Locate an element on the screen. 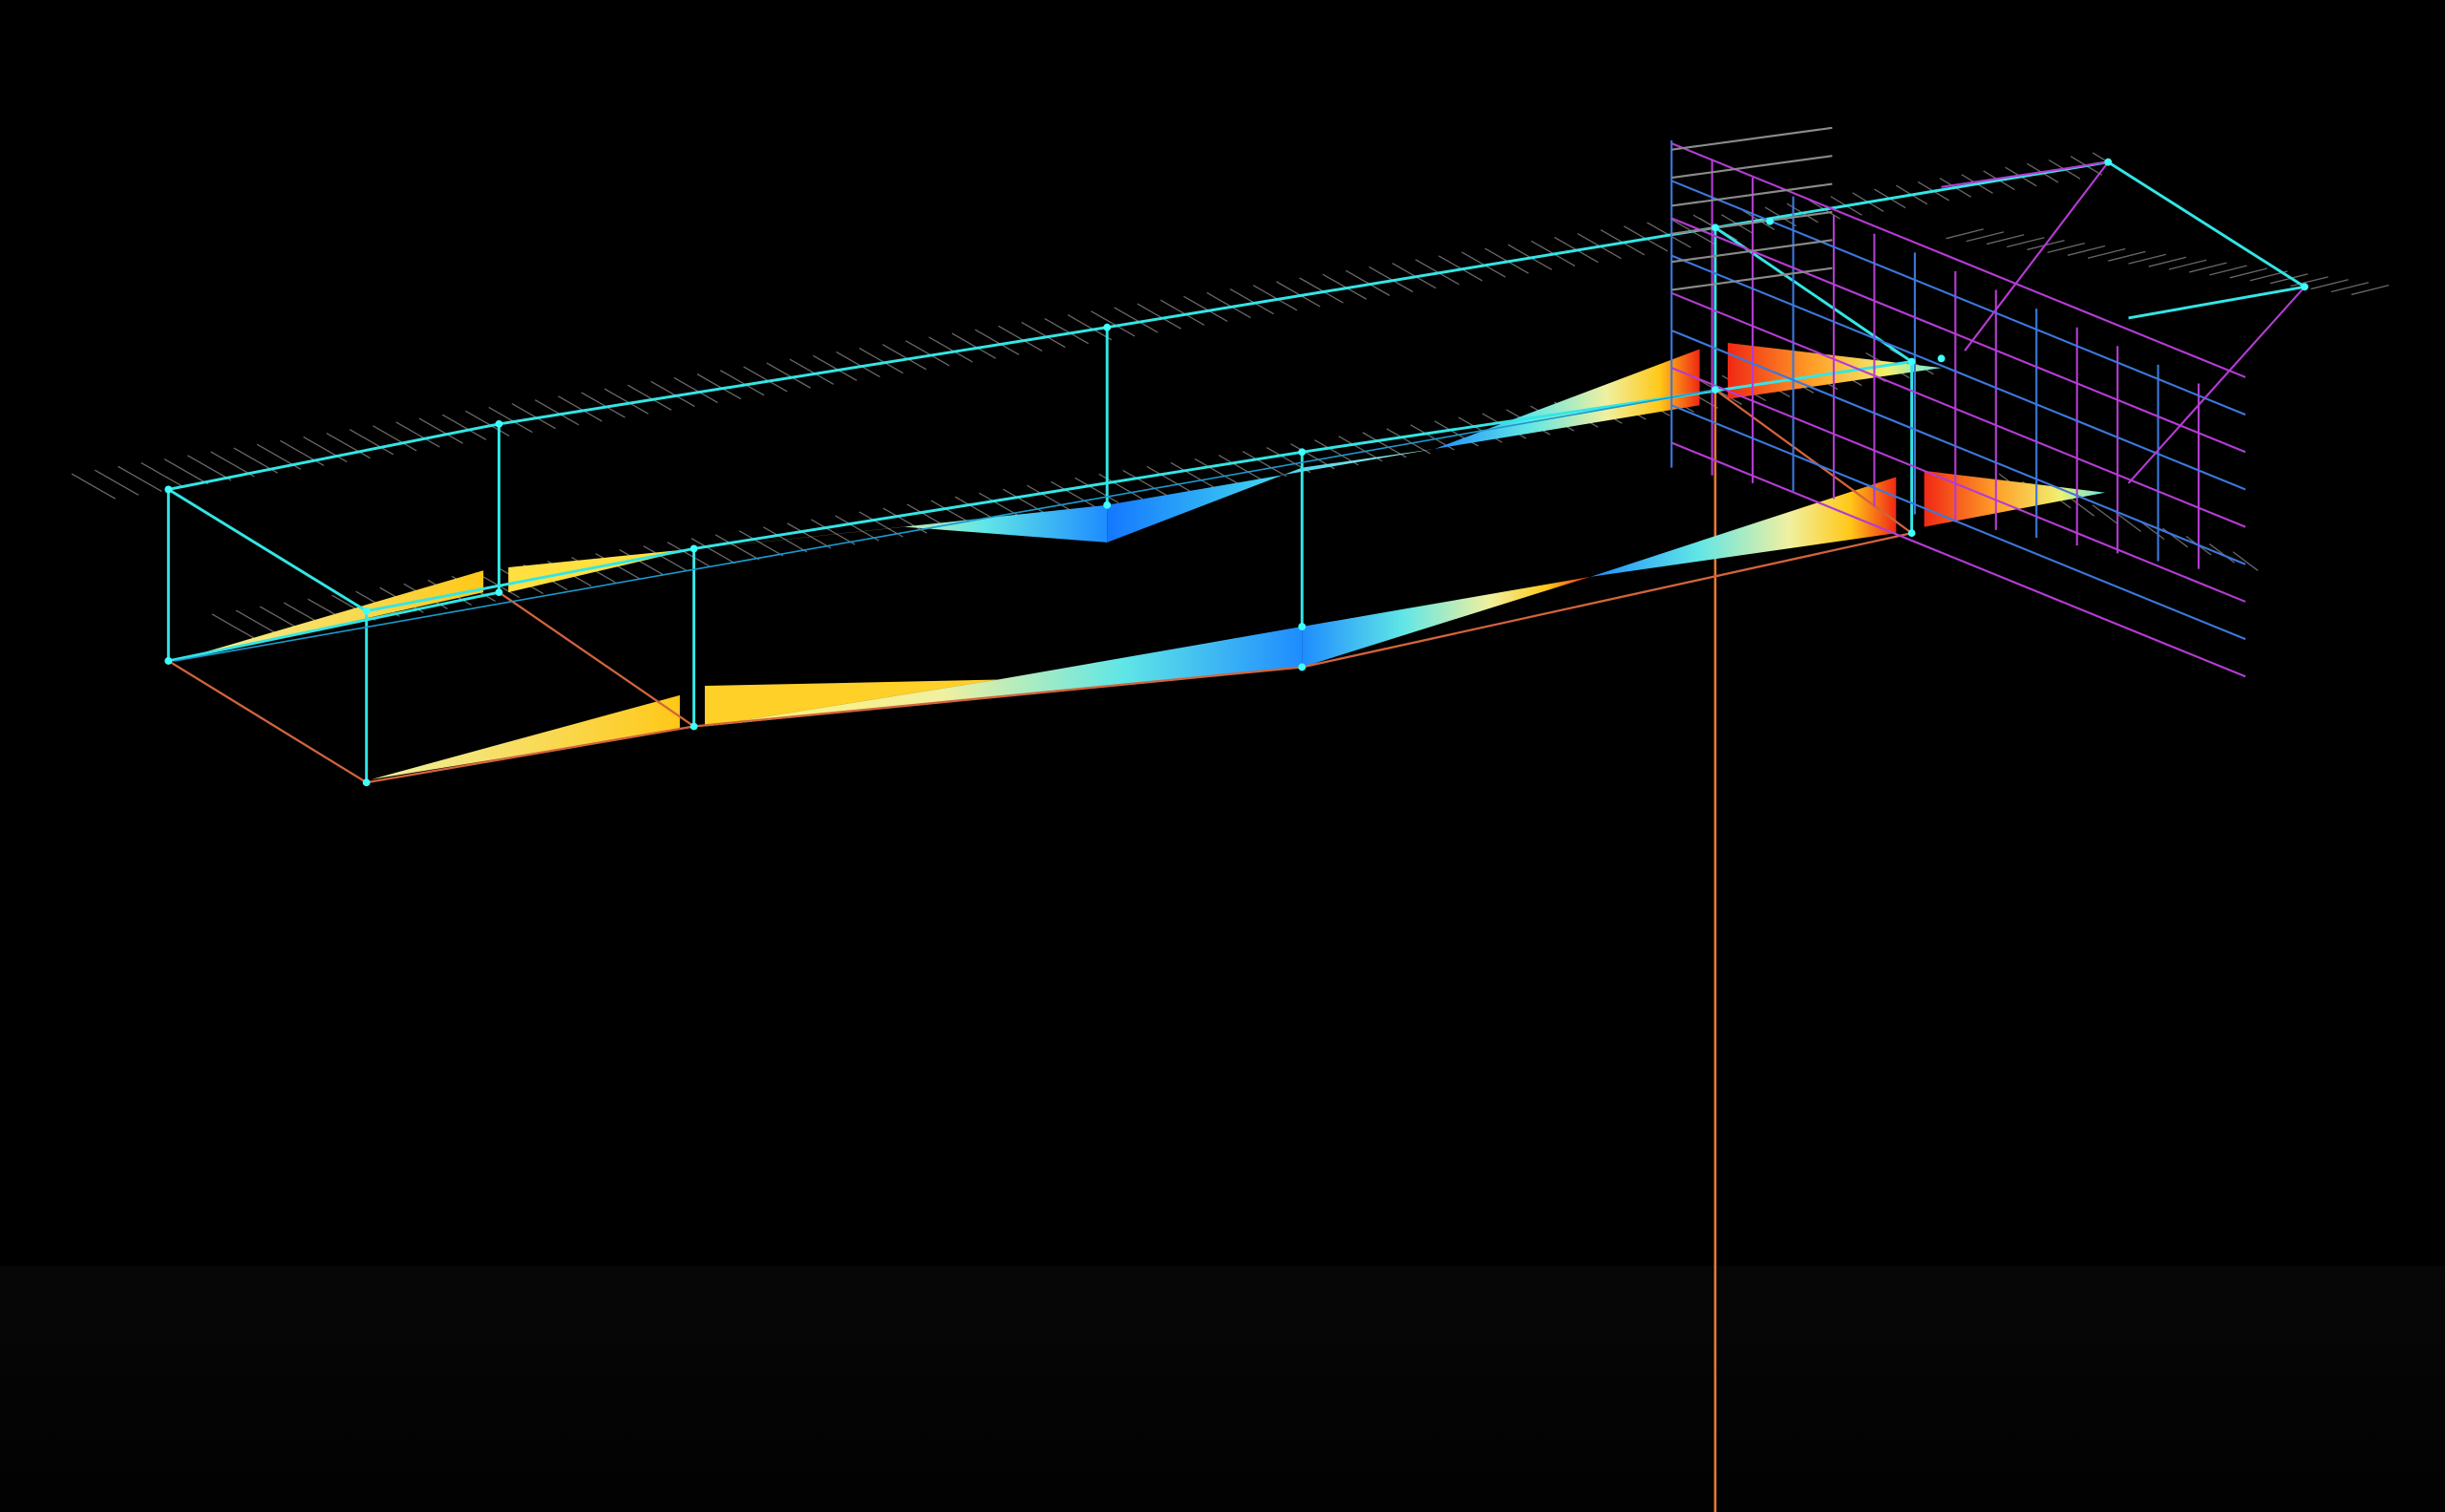 This screenshot has width=2445, height=1512. left-brace is located at coordinates (334, 626).